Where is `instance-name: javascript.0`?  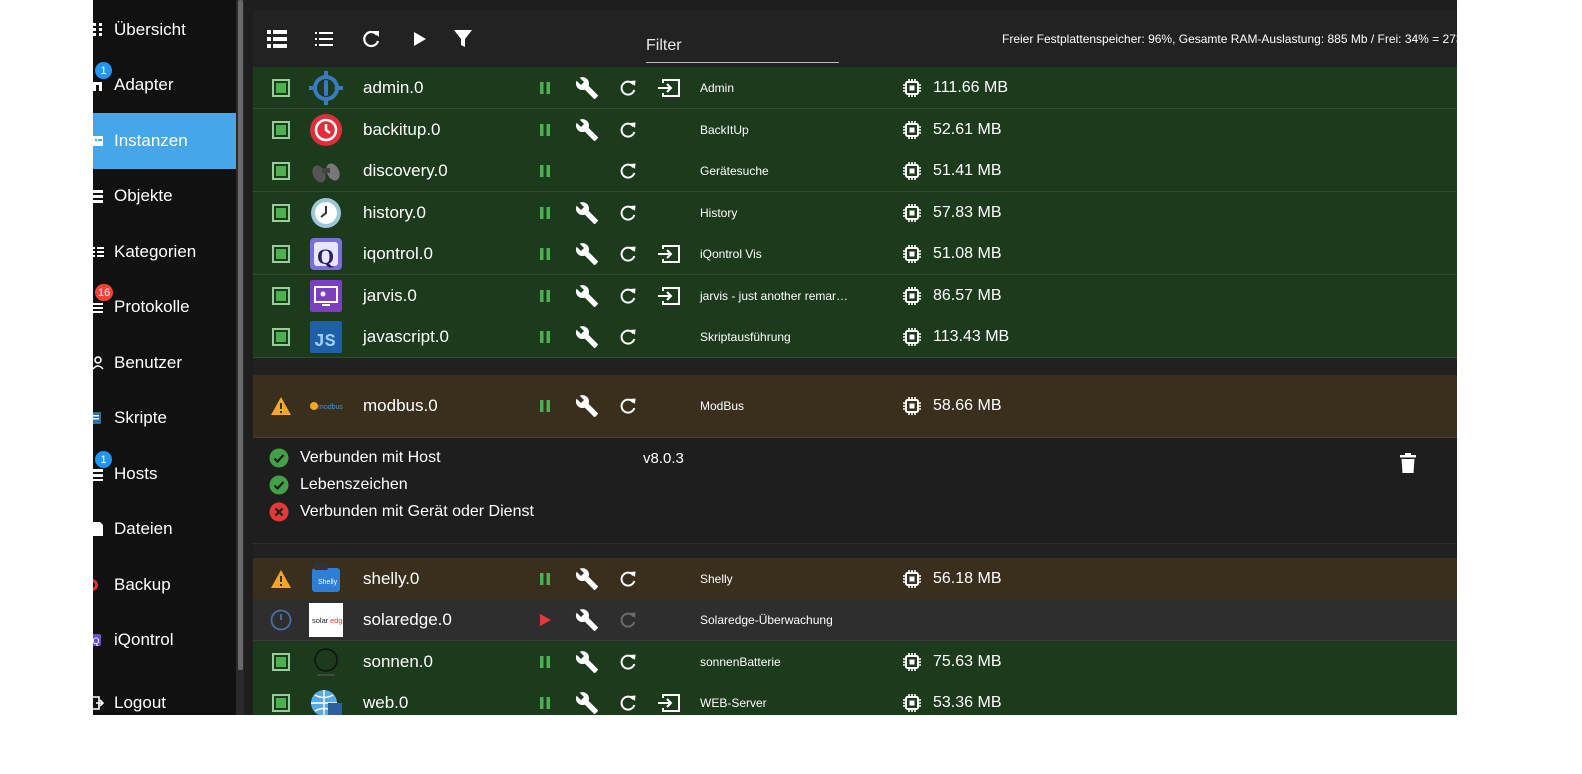
instance-name: javascript.0 is located at coordinates (406, 336).